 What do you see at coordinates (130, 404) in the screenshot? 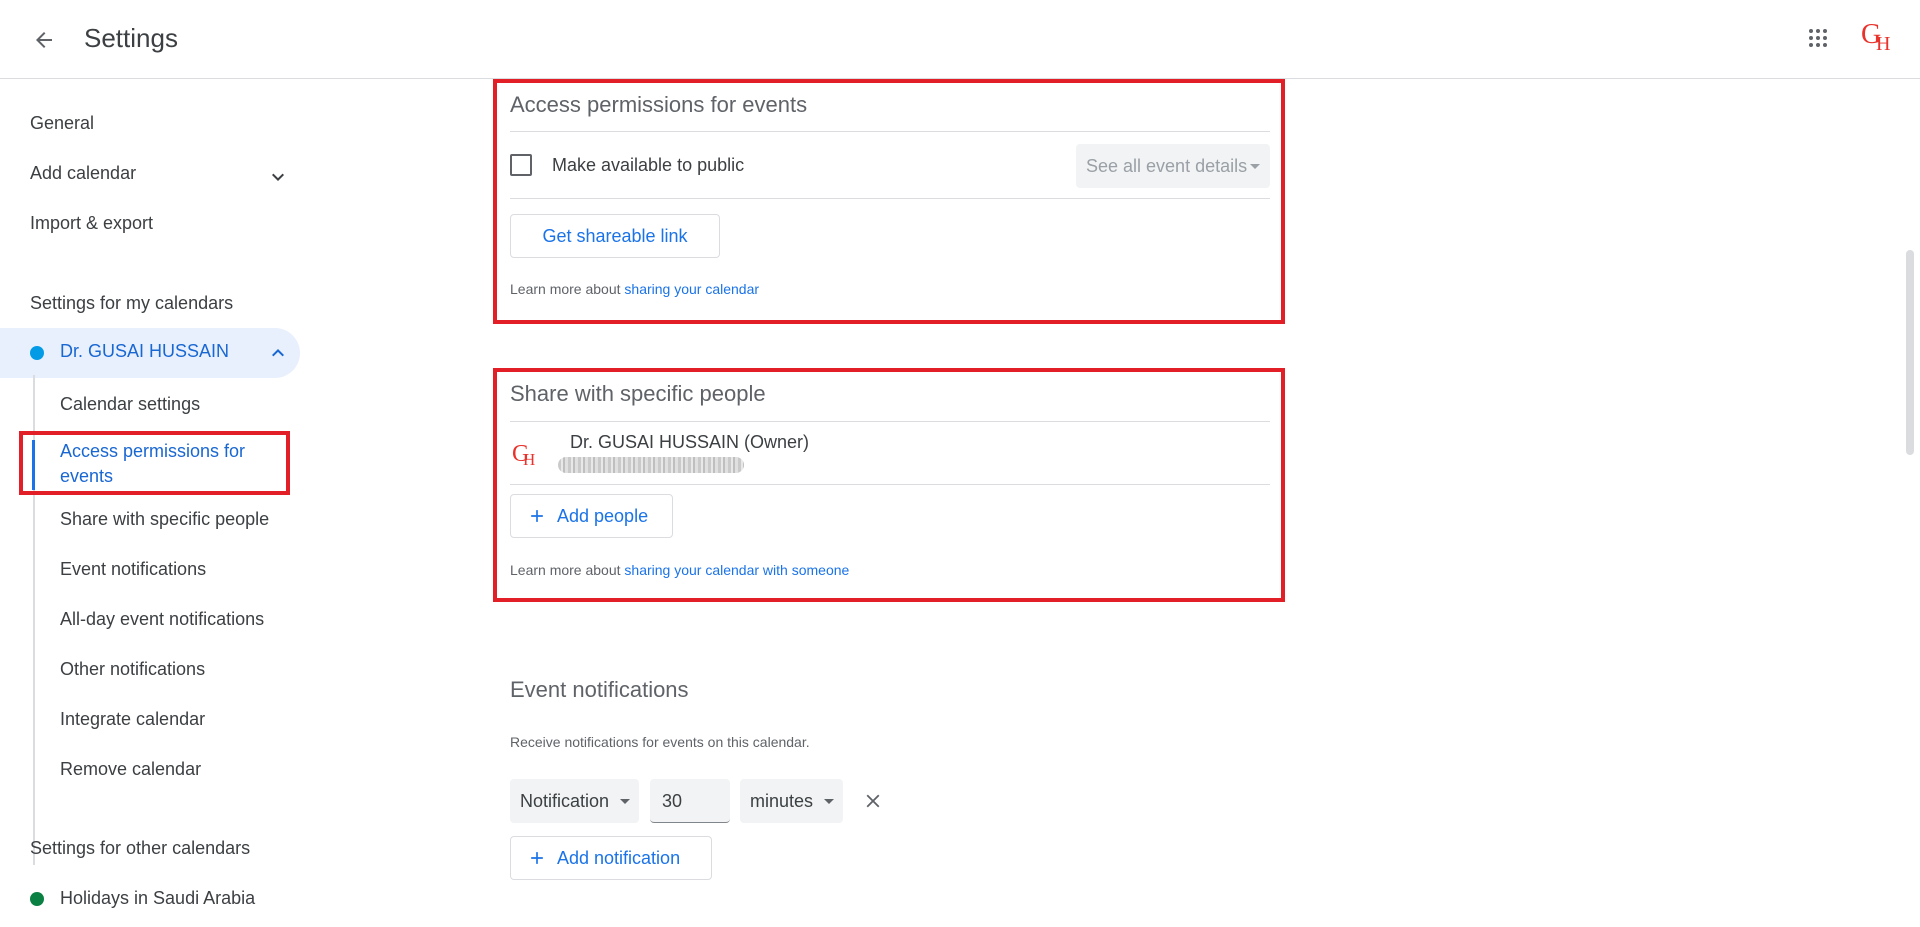
I see `sidebar-item-calendar-settings: Calendar settings` at bounding box center [130, 404].